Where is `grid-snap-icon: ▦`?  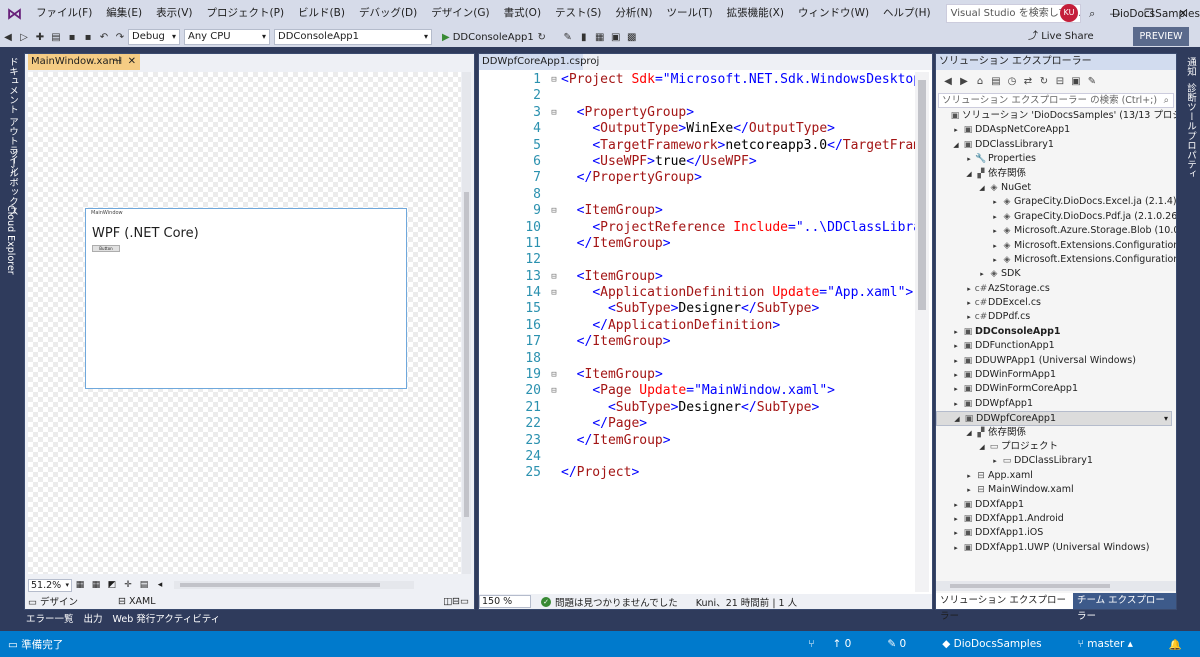
grid-snap-icon: ▦ is located at coordinates (96, 585).